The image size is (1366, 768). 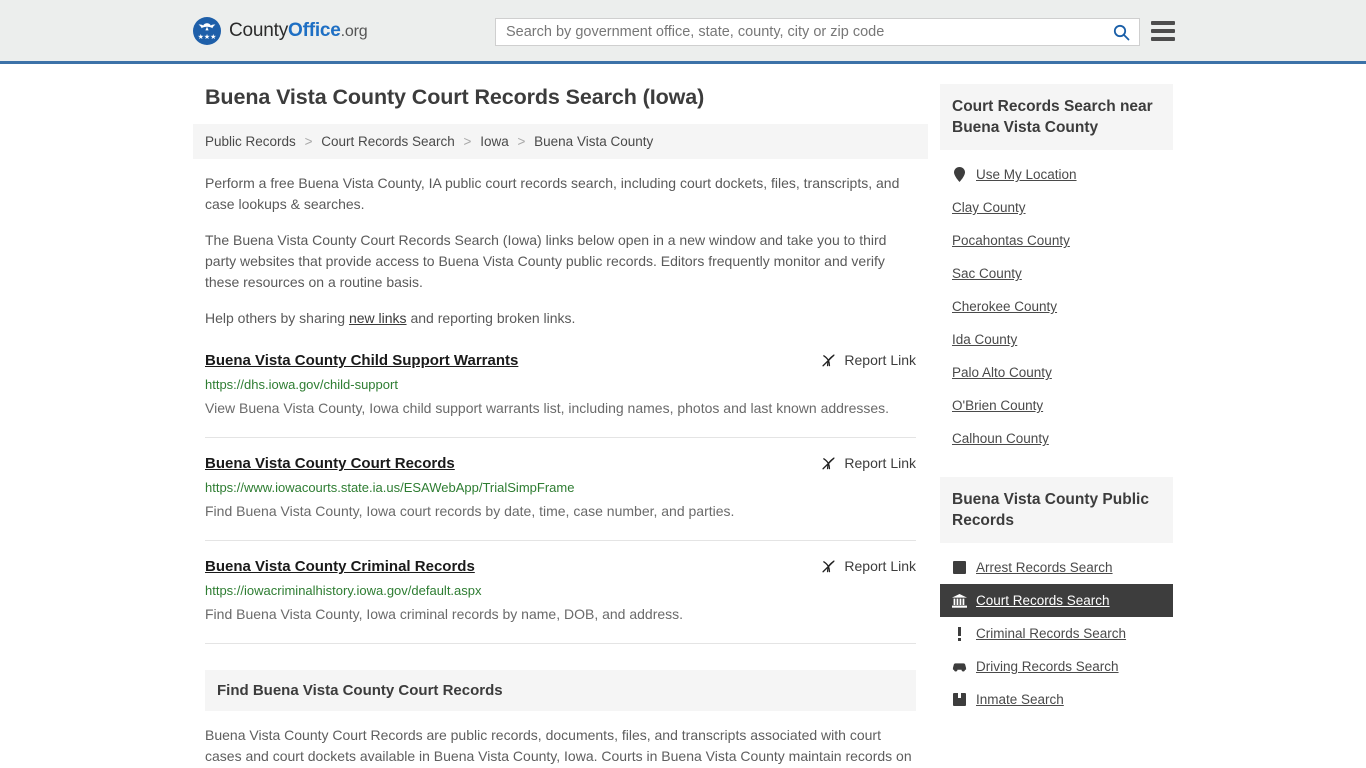 I want to click on use-my-location-link: Use My Location, so click(x=1056, y=174).